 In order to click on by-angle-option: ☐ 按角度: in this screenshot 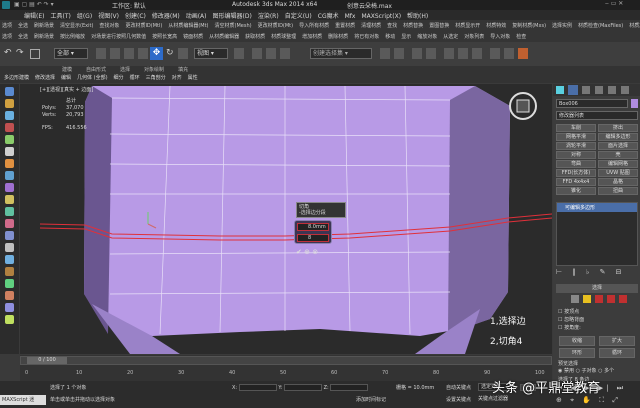, I will do `click(571, 328)`.